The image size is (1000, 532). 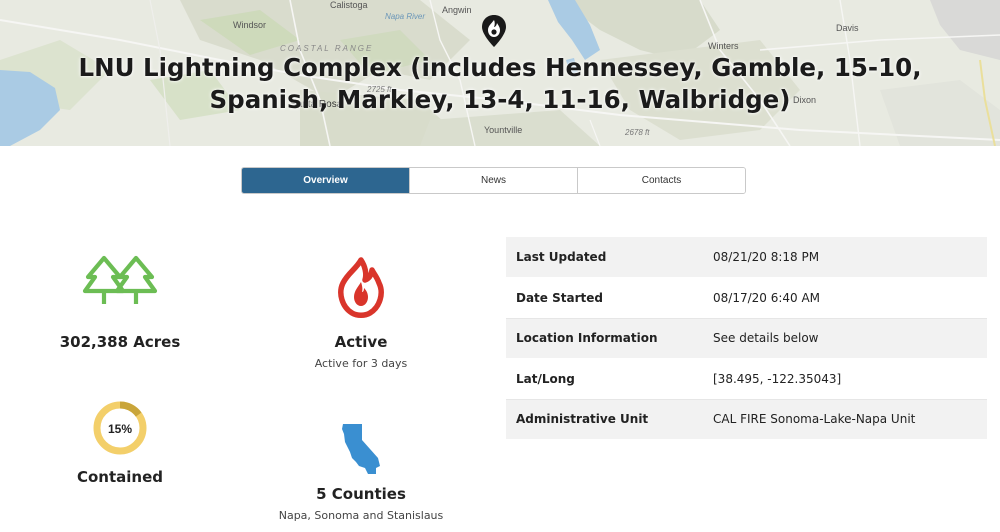 What do you see at coordinates (361, 287) in the screenshot?
I see `fire-icon` at bounding box center [361, 287].